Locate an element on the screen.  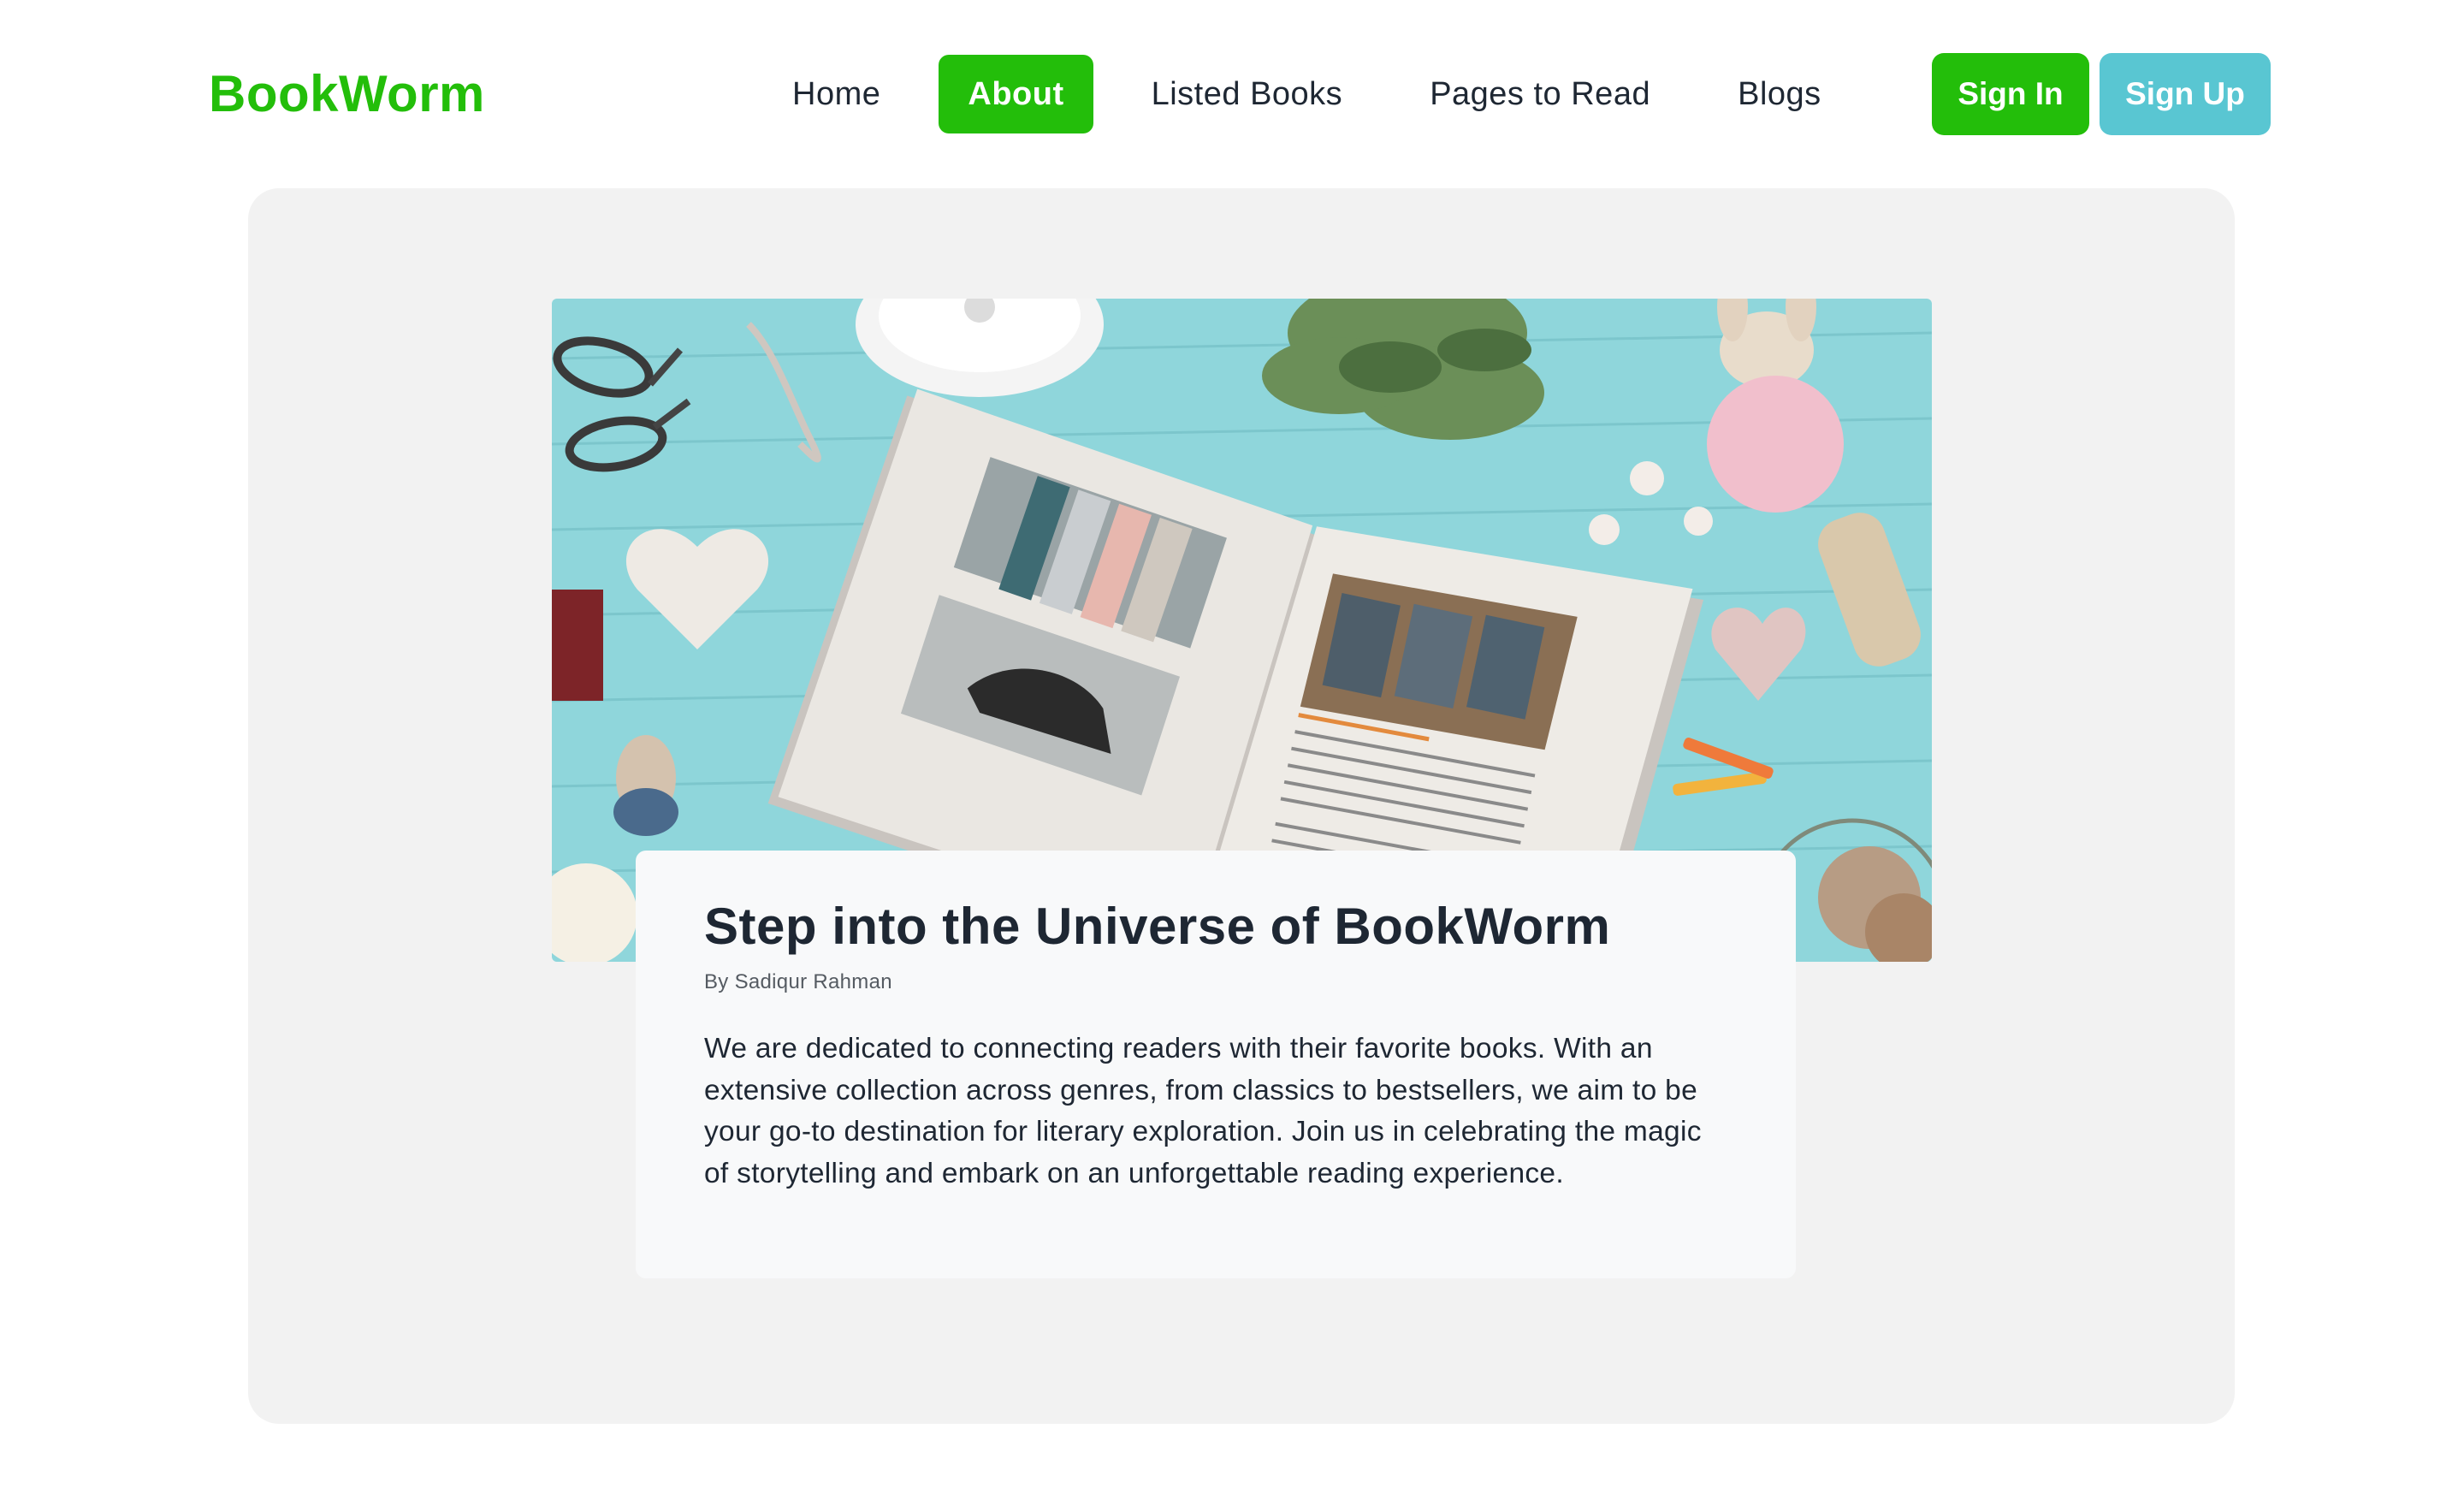
sign-in-button: Sign In is located at coordinates (2010, 94).